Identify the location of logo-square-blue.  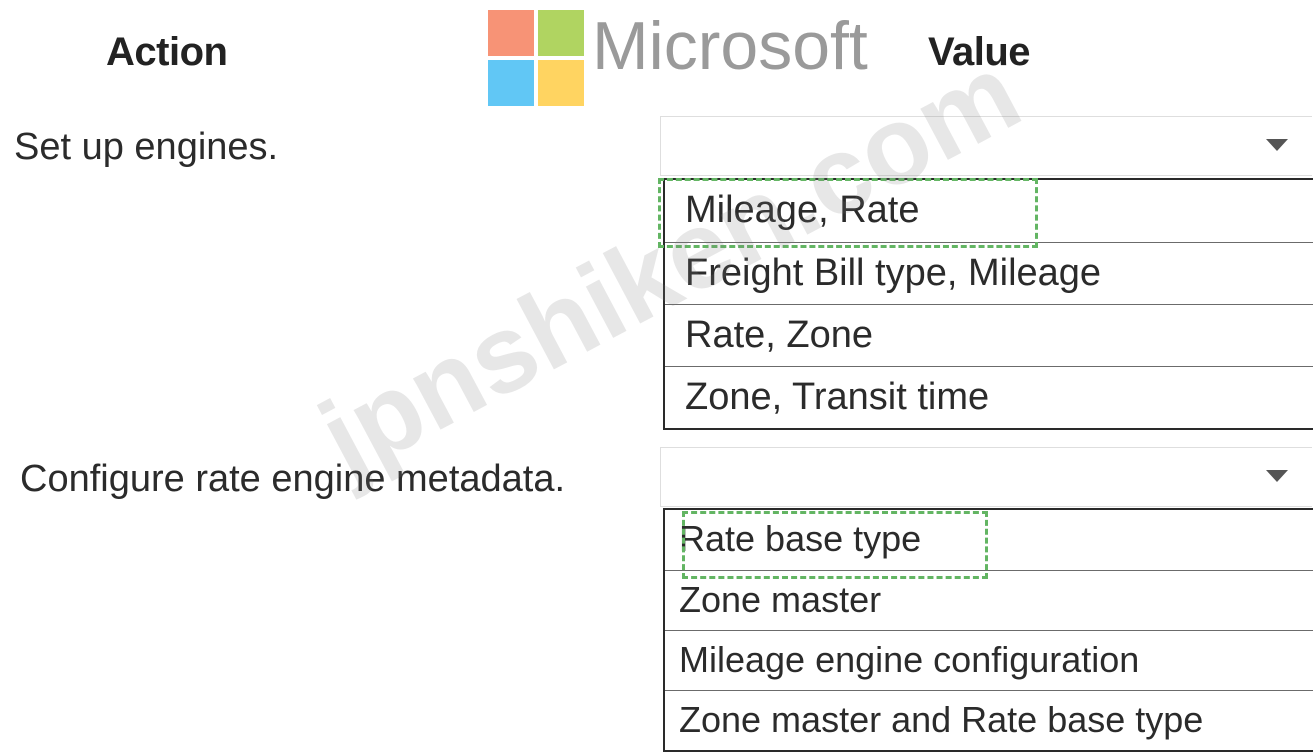
(511, 83).